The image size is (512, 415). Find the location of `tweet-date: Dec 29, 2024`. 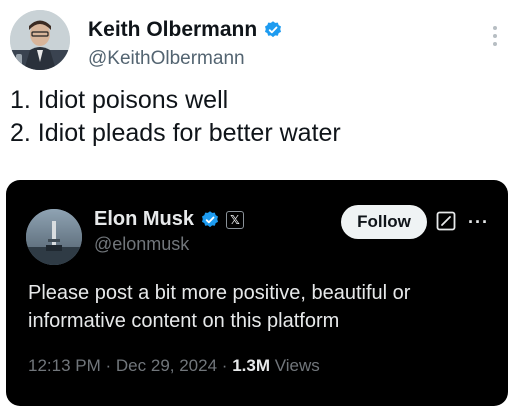

tweet-date: Dec 29, 2024 is located at coordinates (166, 365).